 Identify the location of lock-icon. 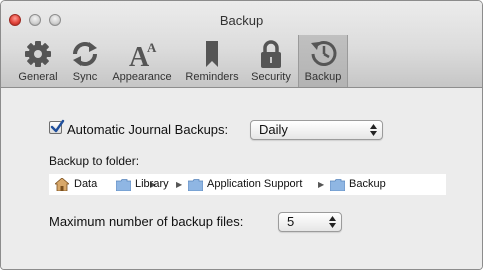
(271, 54).